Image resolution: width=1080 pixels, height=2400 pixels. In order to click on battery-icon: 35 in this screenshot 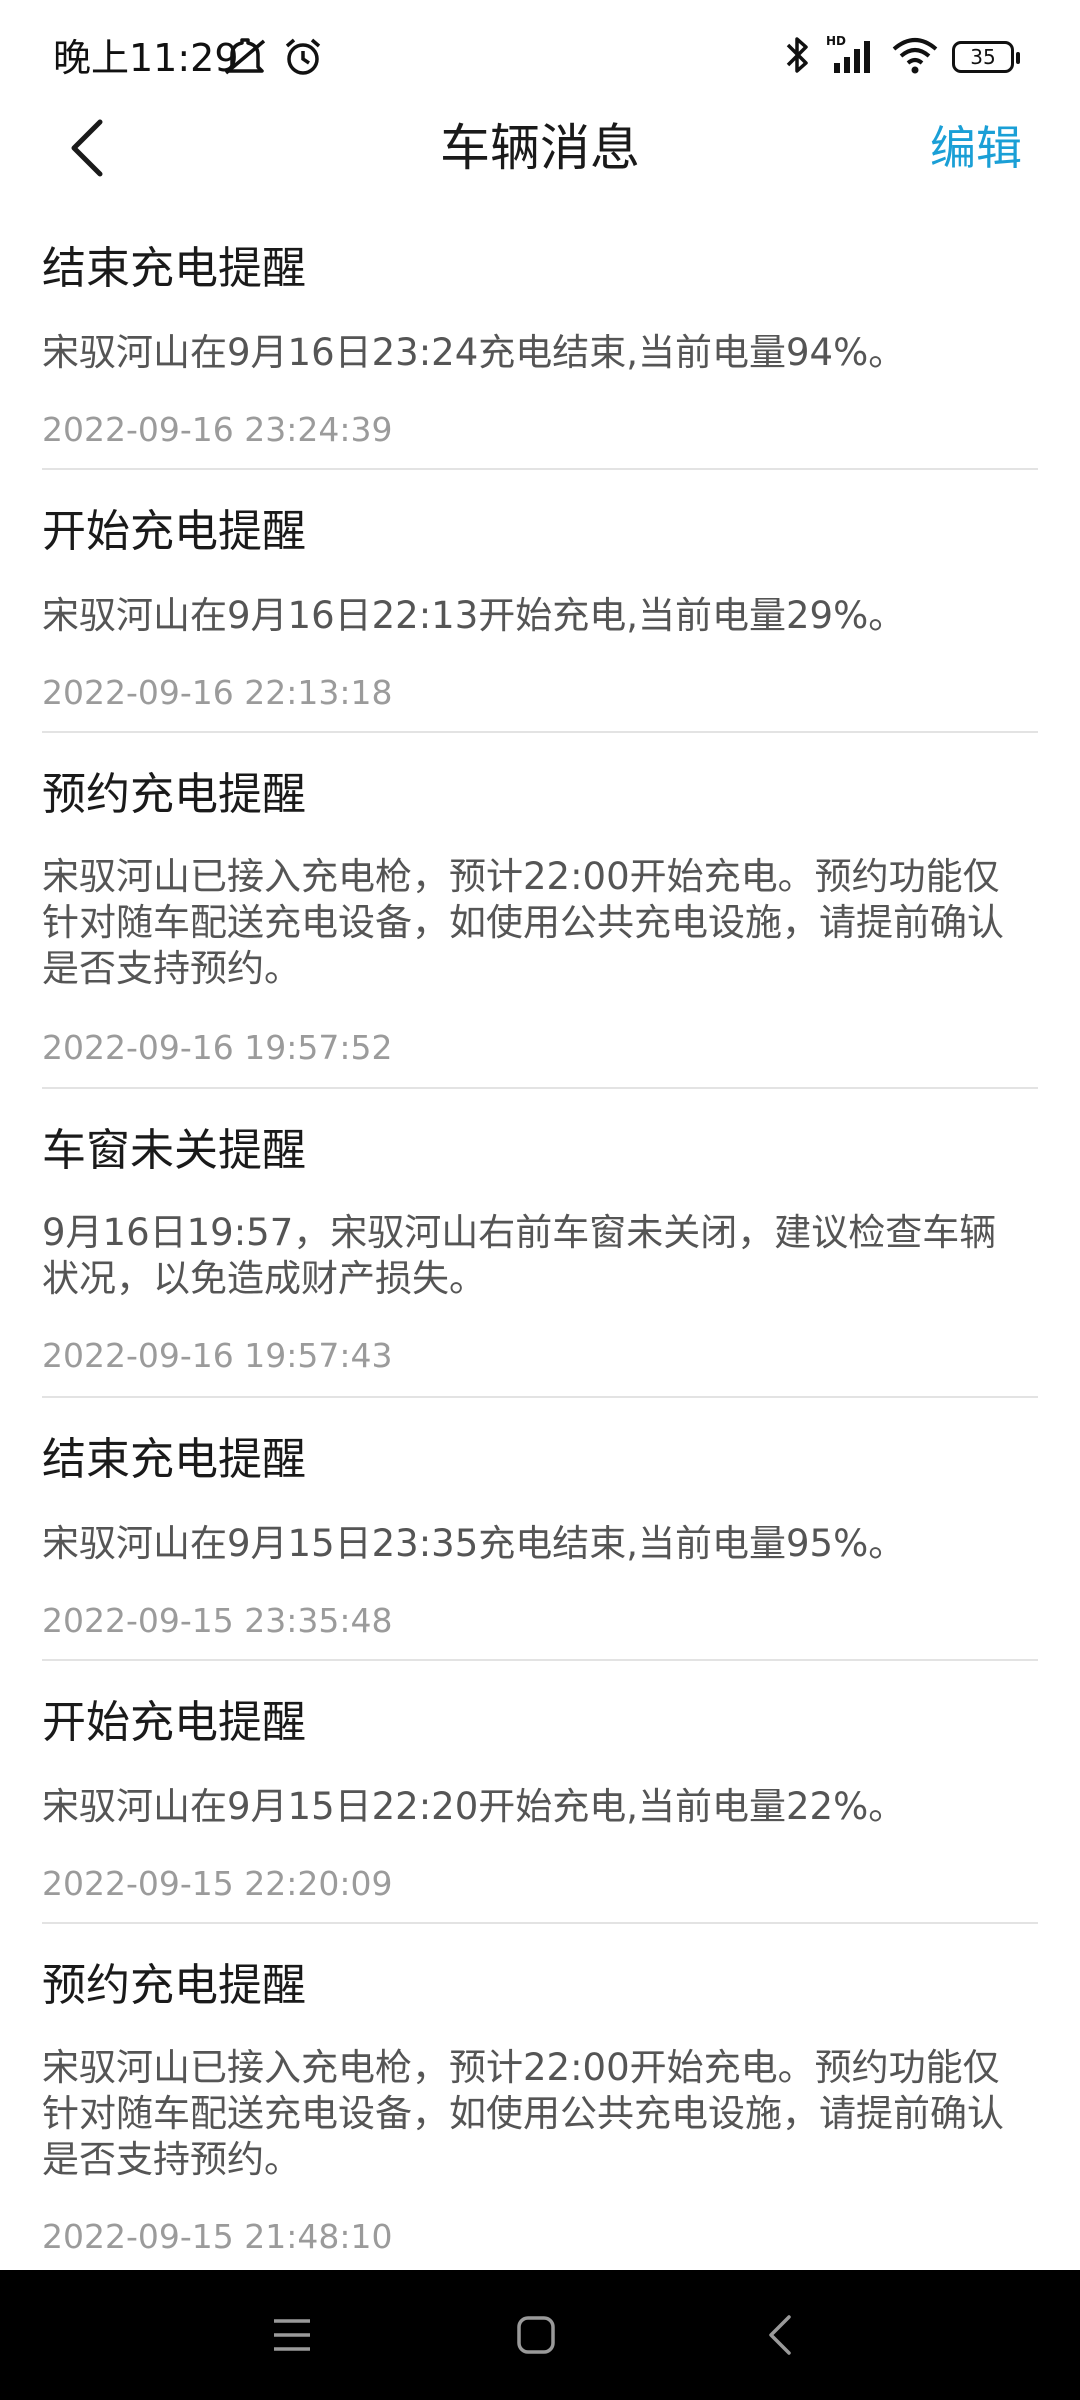, I will do `click(986, 57)`.